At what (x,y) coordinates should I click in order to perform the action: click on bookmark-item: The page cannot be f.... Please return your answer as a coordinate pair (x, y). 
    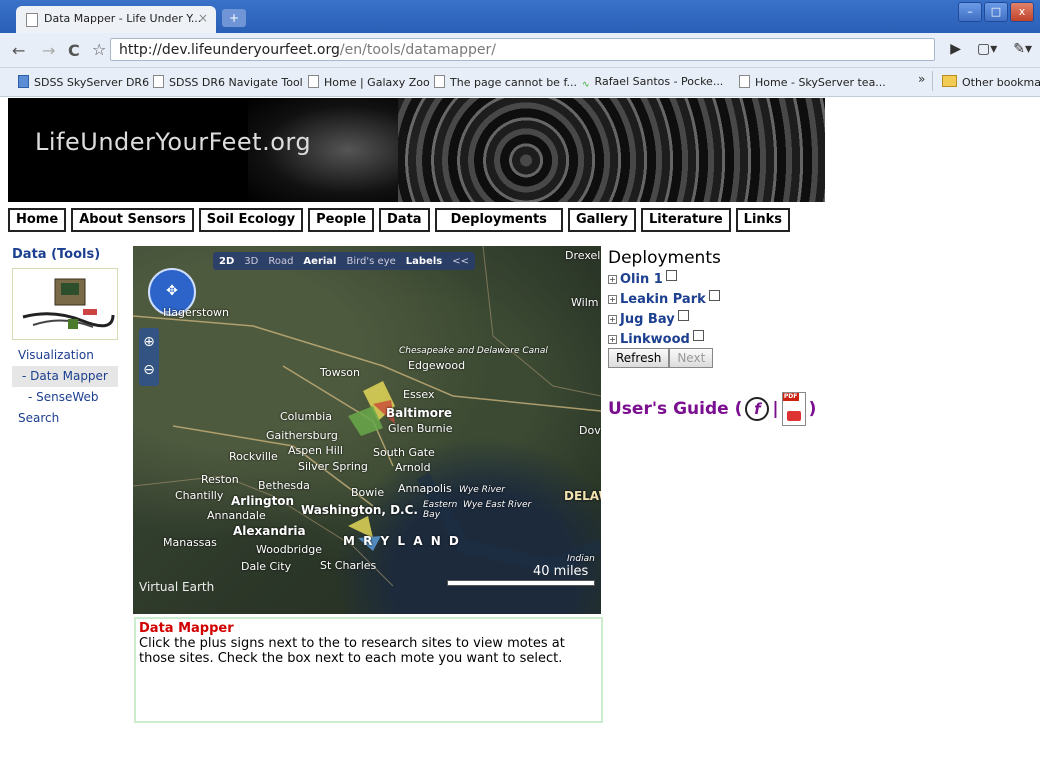
    Looking at the image, I should click on (505, 82).